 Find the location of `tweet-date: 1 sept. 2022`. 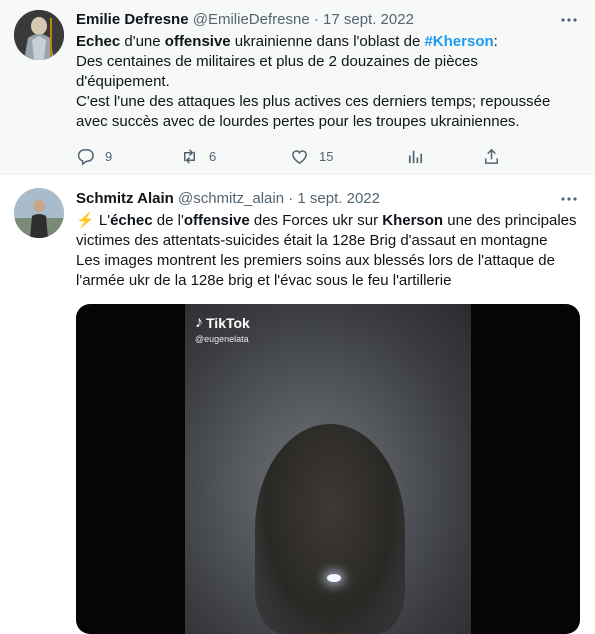

tweet-date: 1 sept. 2022 is located at coordinates (338, 198).